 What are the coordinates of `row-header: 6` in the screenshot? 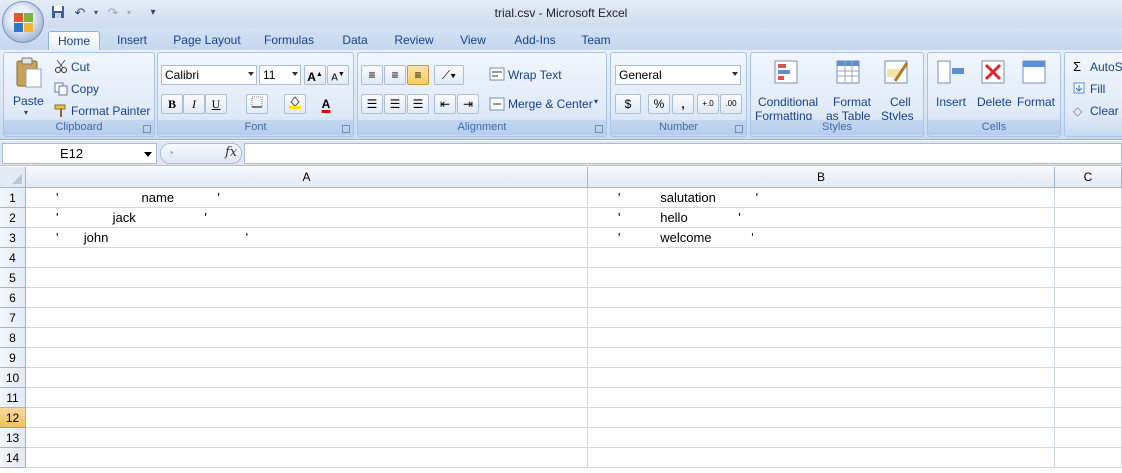 It's located at (13, 298).